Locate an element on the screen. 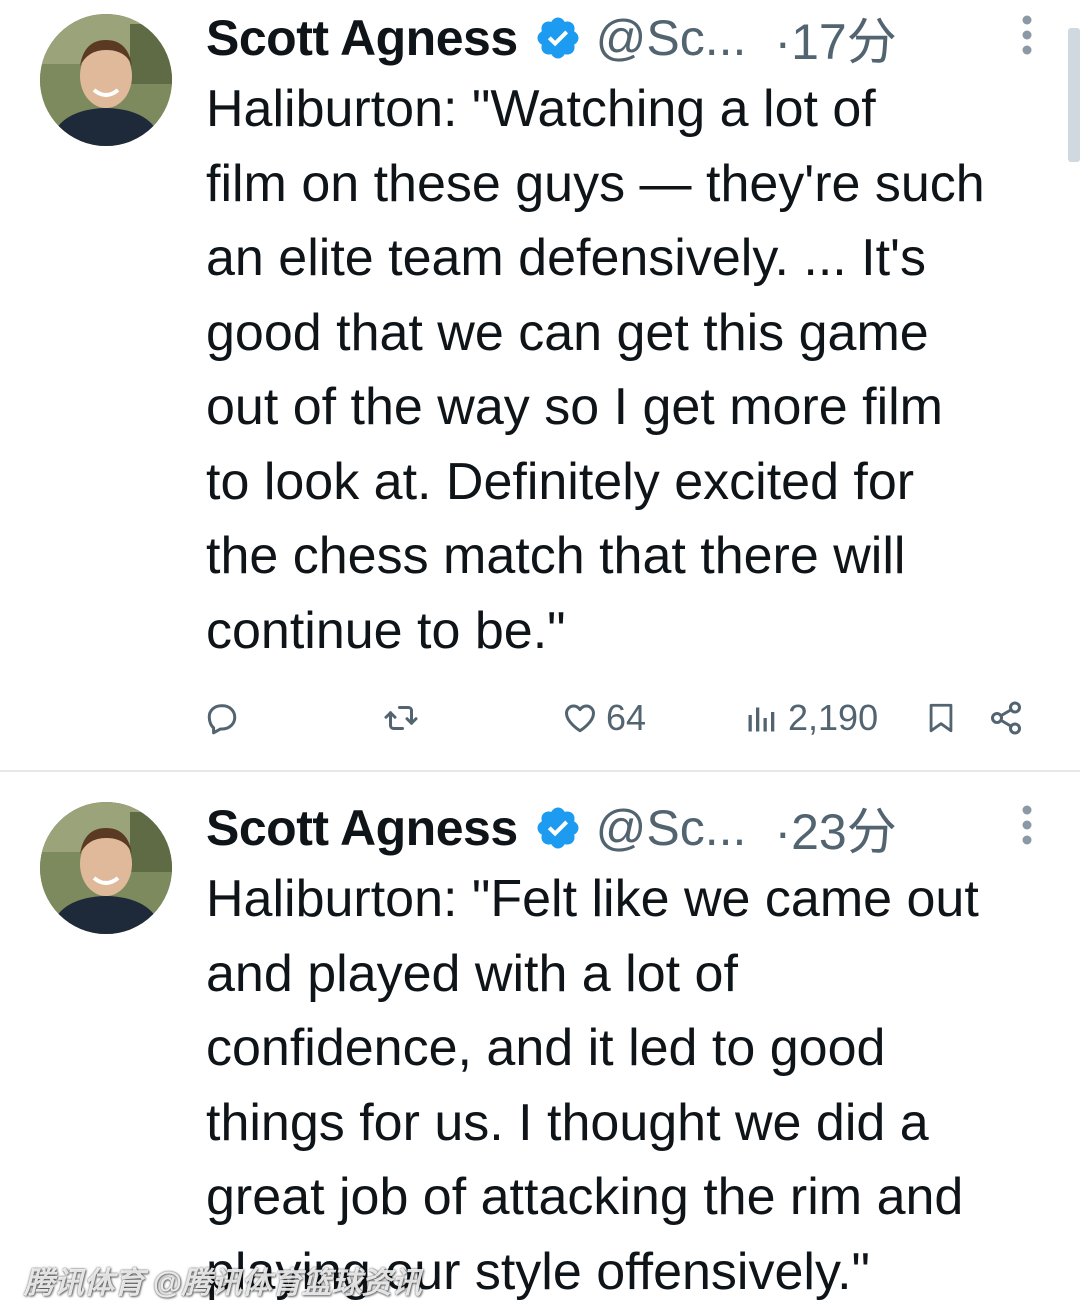  reply-button is located at coordinates (222, 718).